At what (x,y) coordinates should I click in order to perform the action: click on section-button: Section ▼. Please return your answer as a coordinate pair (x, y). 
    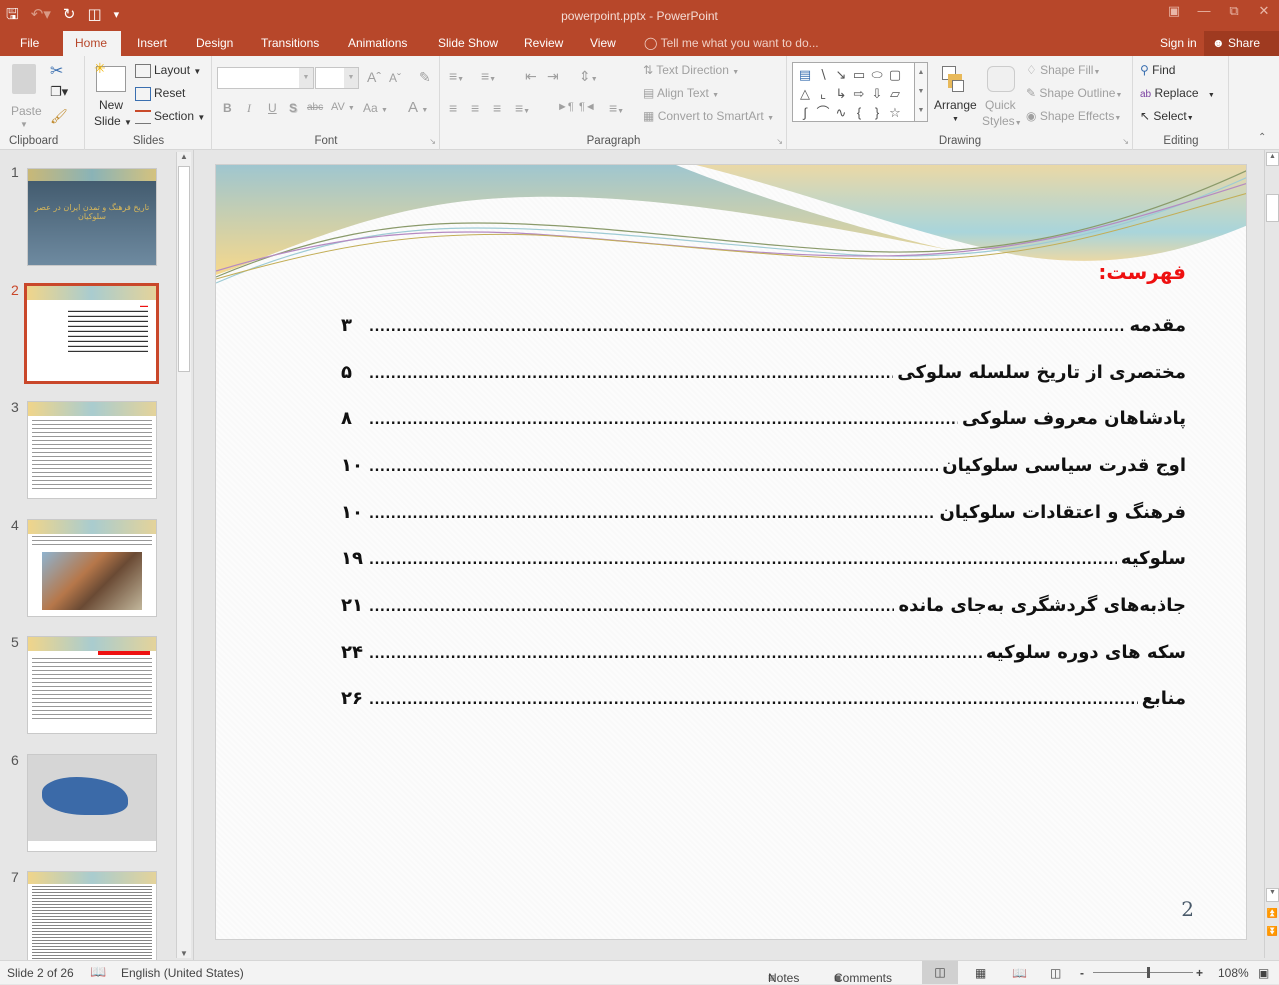
    Looking at the image, I should click on (170, 116).